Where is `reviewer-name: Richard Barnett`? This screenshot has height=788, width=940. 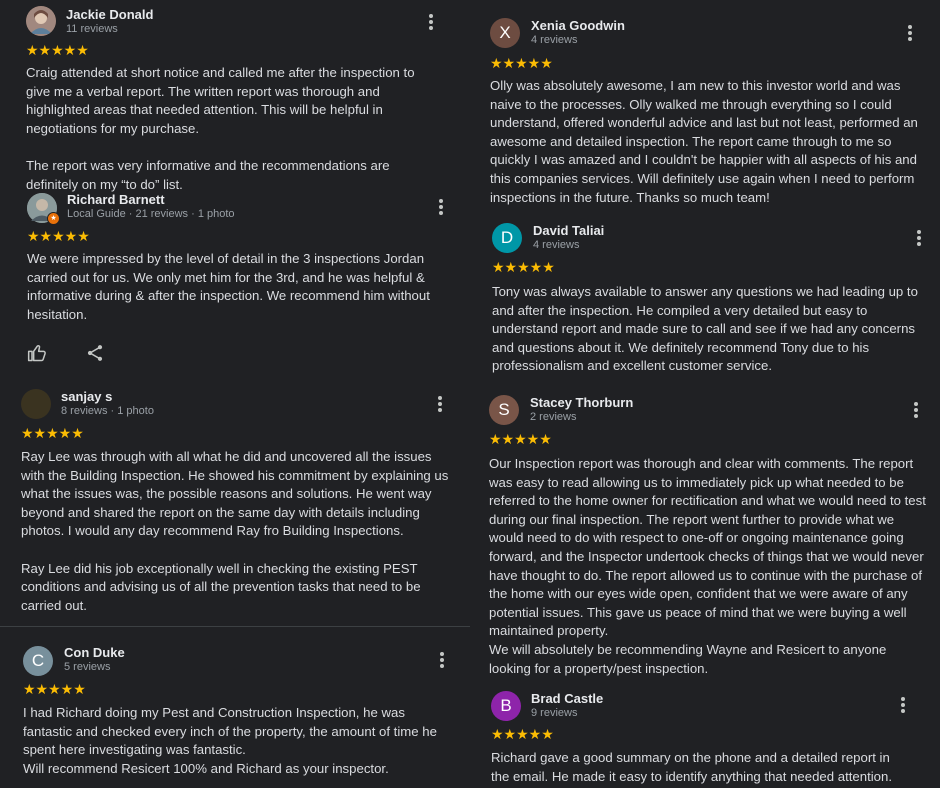
reviewer-name: Richard Barnett is located at coordinates (116, 199).